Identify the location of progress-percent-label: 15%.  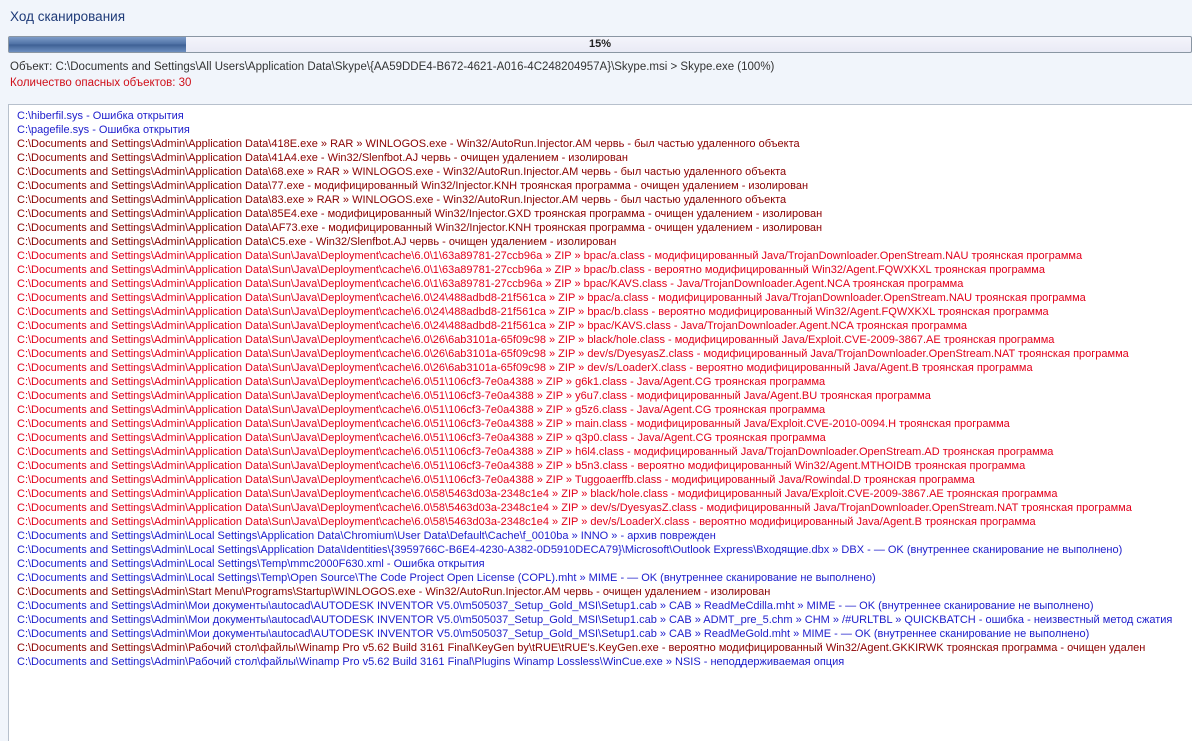
(600, 44).